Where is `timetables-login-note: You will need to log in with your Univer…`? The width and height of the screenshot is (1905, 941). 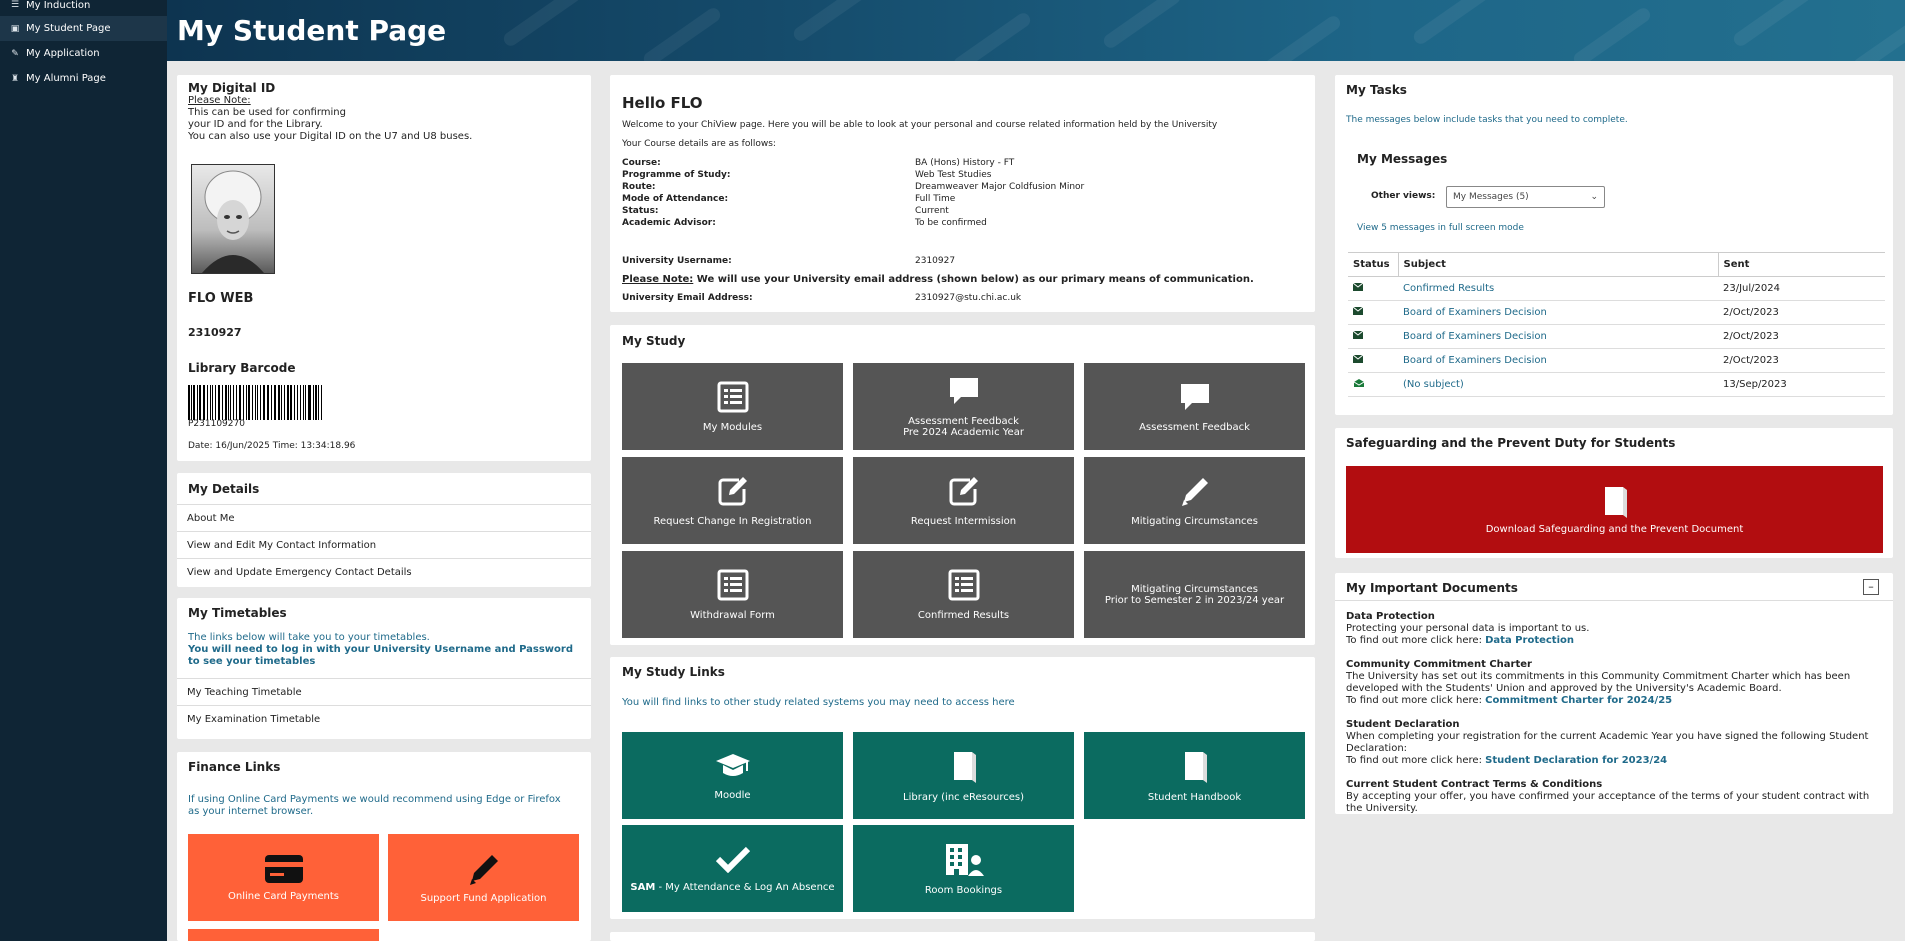
timetables-login-note: You will need to log in with your Univer… is located at coordinates (380, 655).